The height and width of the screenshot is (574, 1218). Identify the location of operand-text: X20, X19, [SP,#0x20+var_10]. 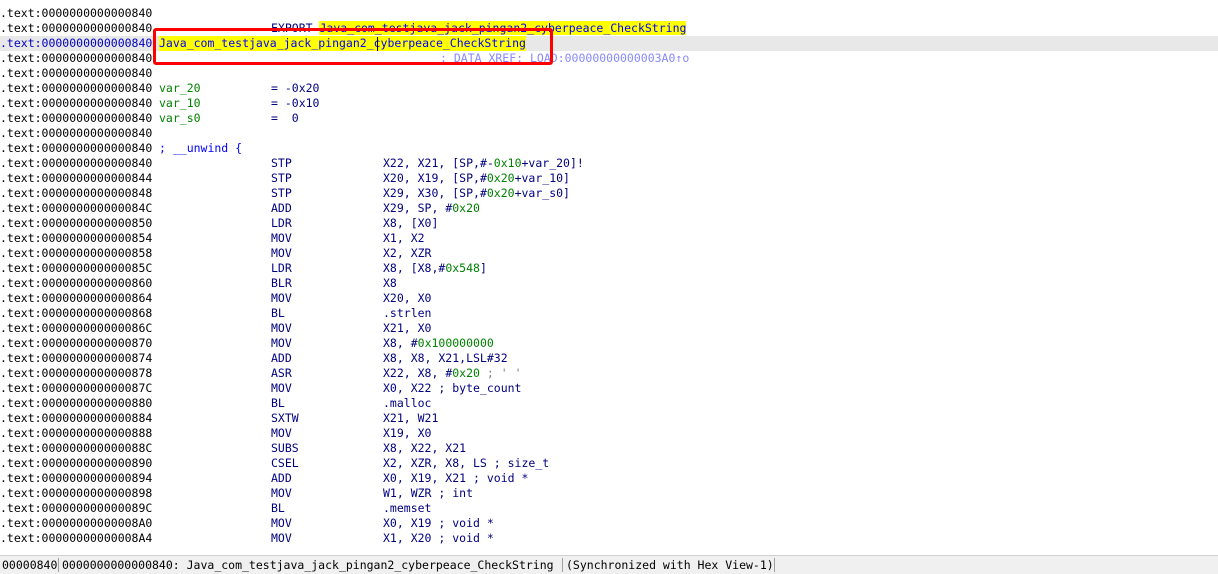
(476, 178).